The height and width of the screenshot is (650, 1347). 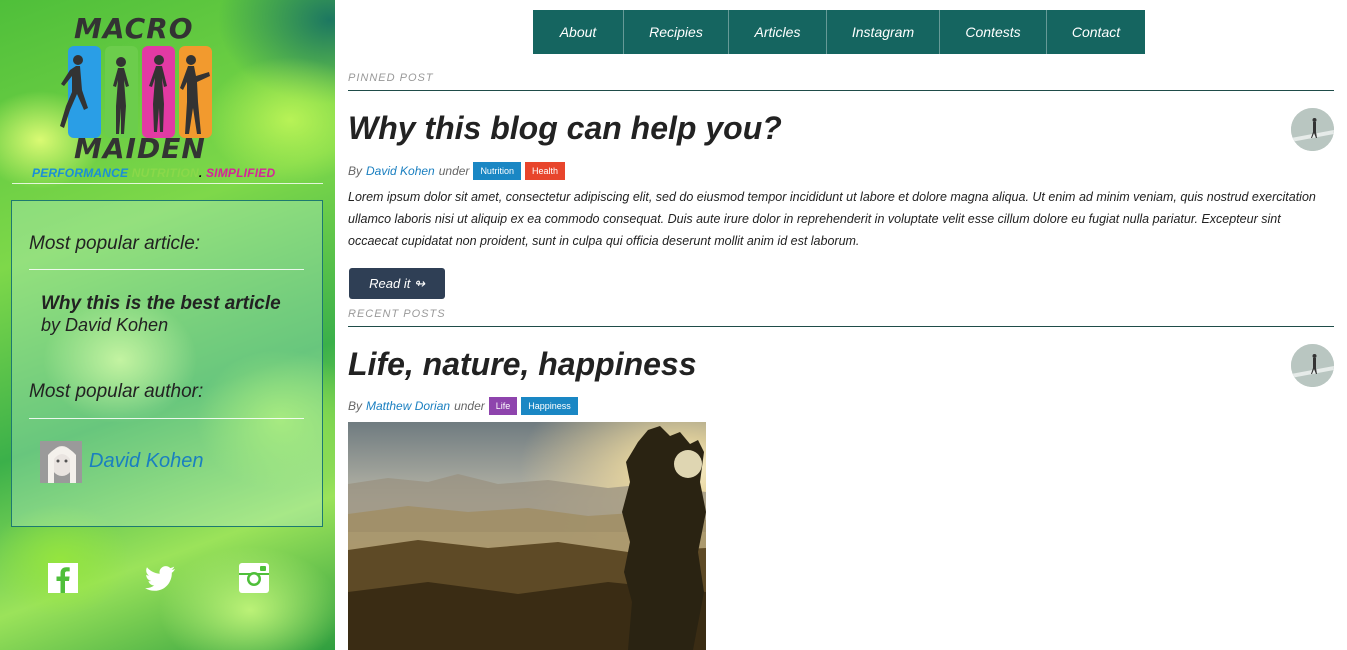 What do you see at coordinates (777, 32) in the screenshot?
I see `nav-articles: Articles` at bounding box center [777, 32].